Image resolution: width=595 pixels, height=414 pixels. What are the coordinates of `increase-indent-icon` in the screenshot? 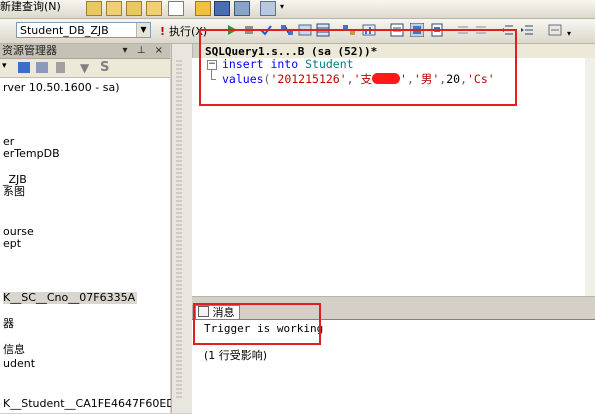 It's located at (527, 30).